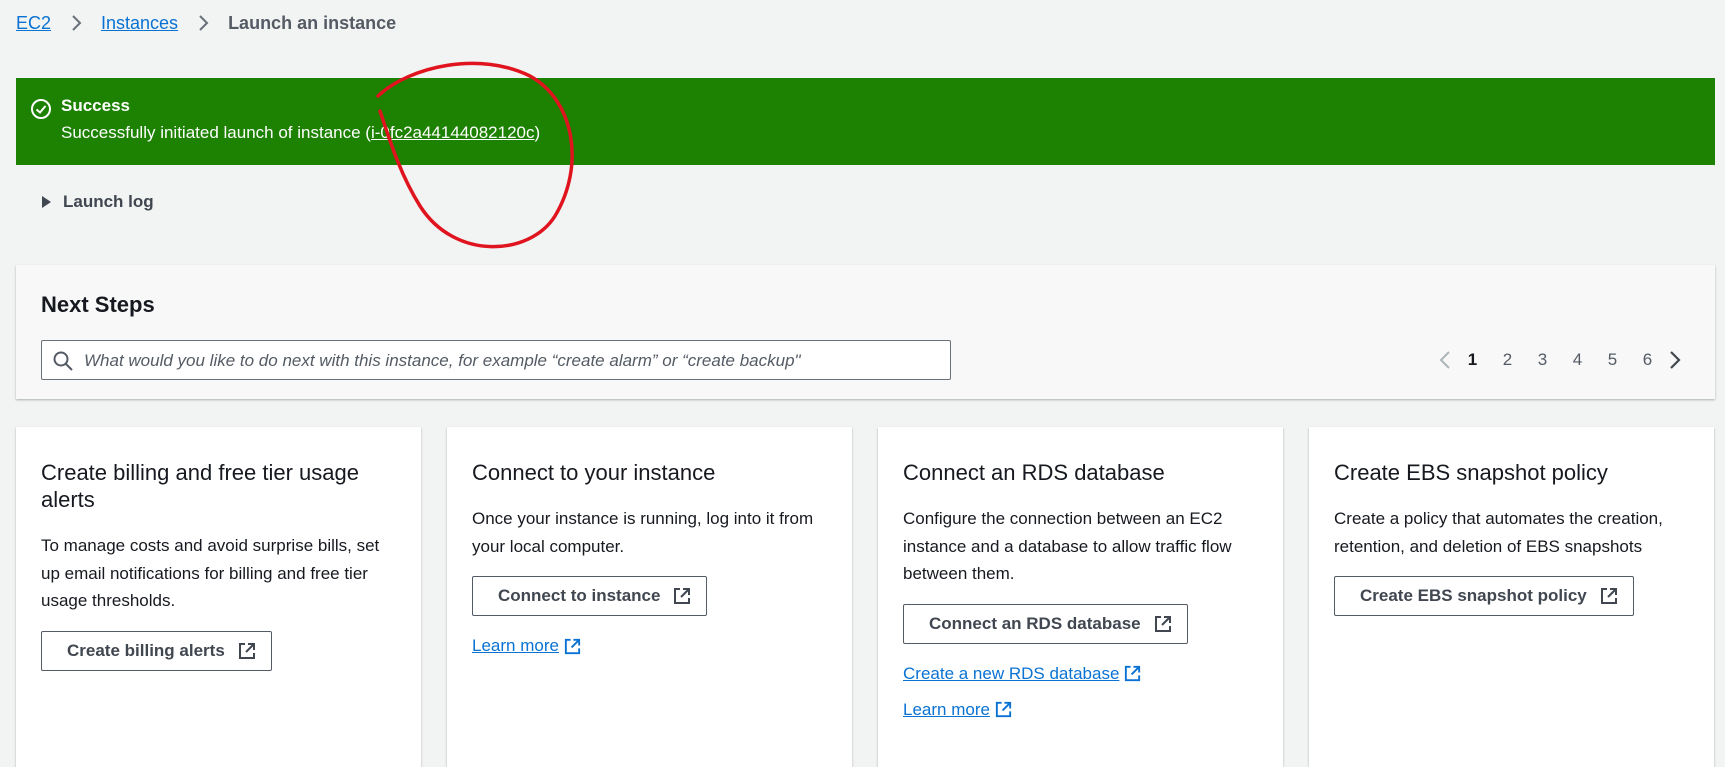 The height and width of the screenshot is (767, 1725). I want to click on search-icon, so click(63, 361).